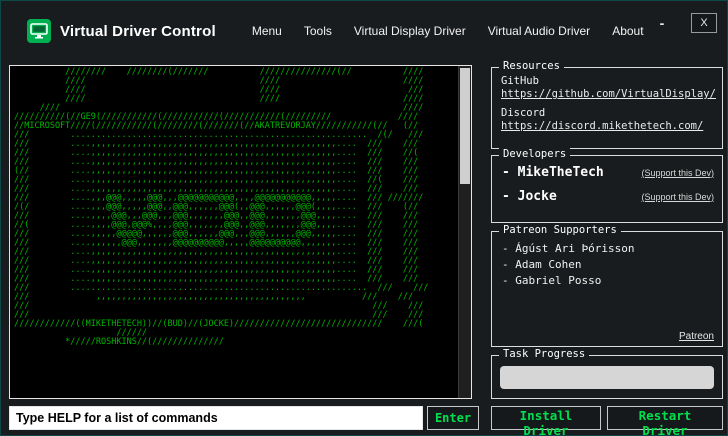  What do you see at coordinates (535, 154) in the screenshot?
I see `developers-group-title: Developers` at bounding box center [535, 154].